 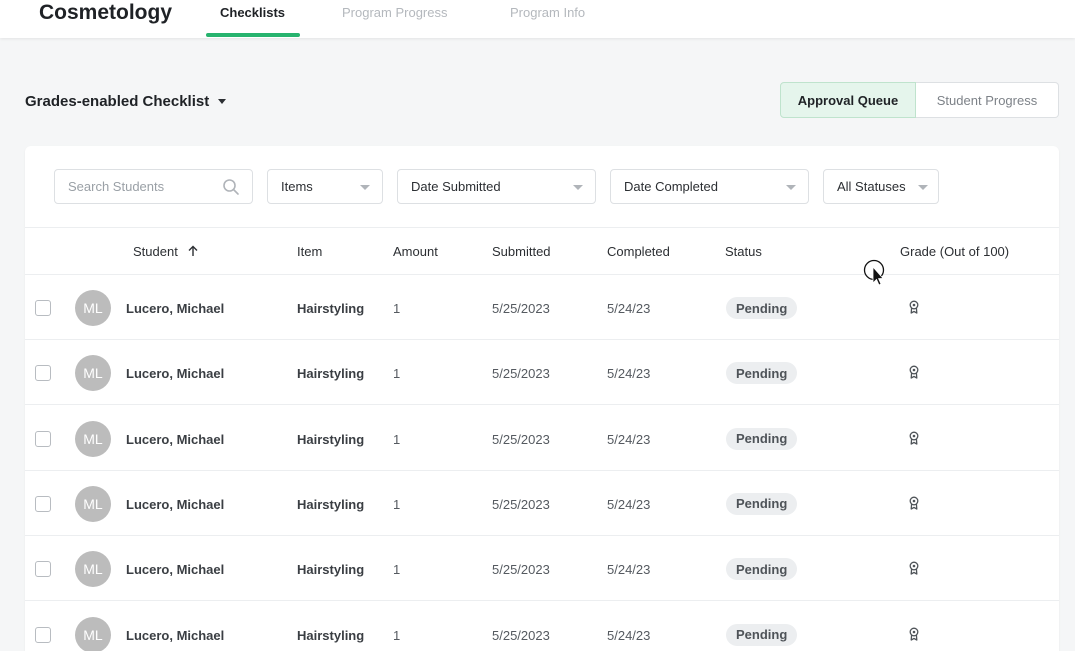 I want to click on column-header-student: Student, so click(x=166, y=252).